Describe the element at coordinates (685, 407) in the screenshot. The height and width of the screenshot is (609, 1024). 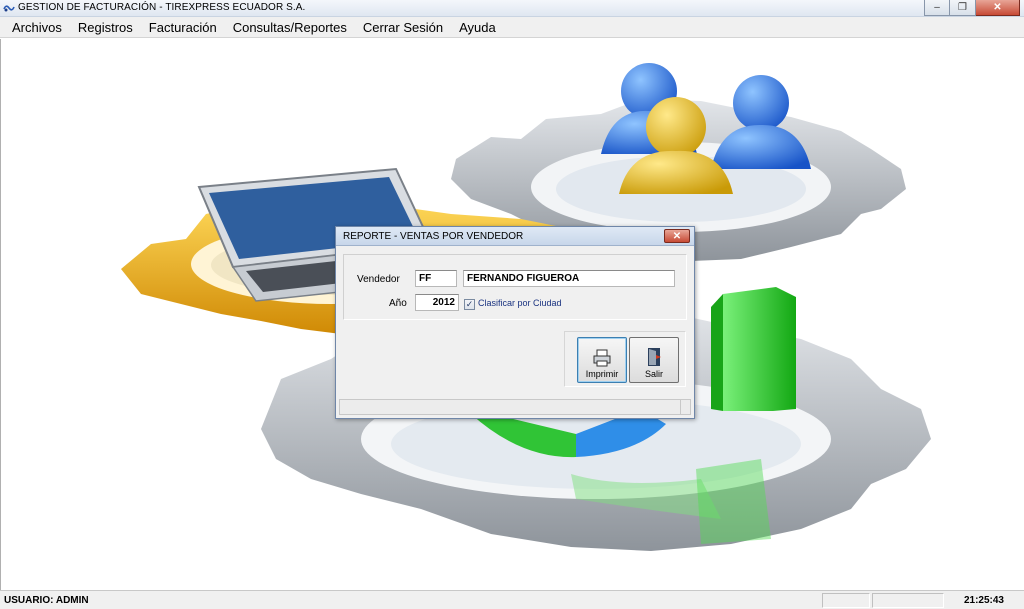
I see `resize-grip` at that location.